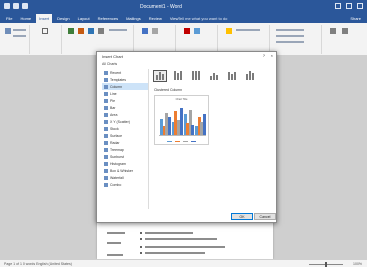 Image resolution: width=367 pixels, height=267 pixels. Describe the element at coordinates (125, 72) in the screenshot. I see `chart-type-item: Recent` at that location.